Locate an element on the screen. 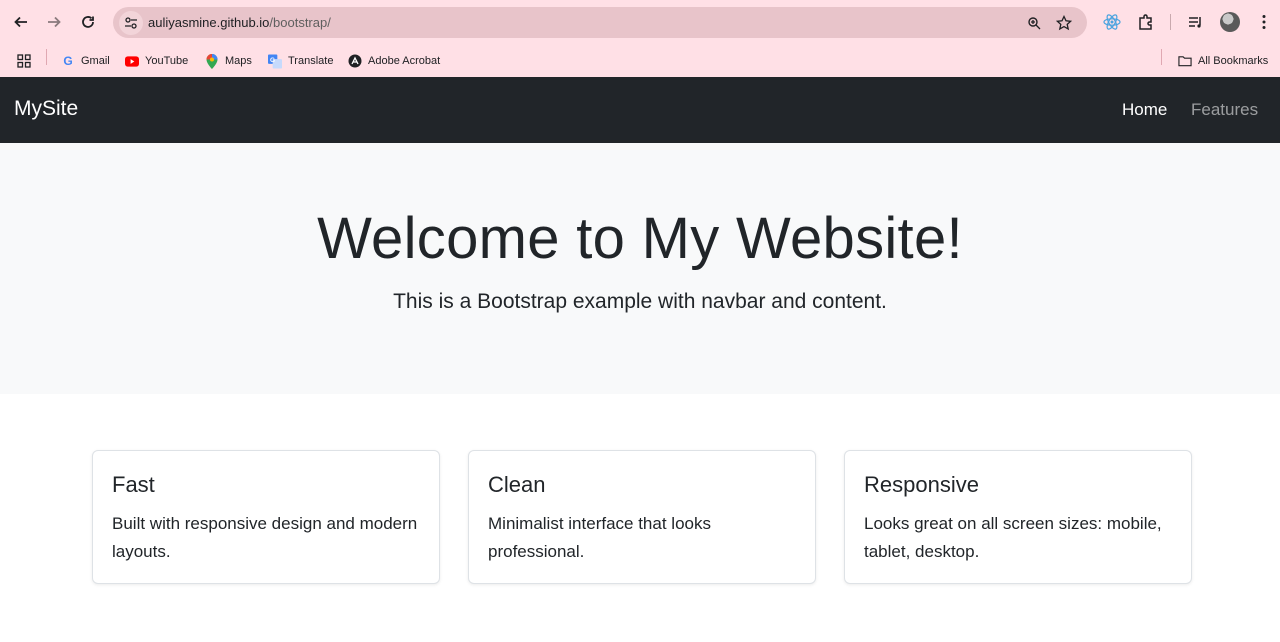 Image resolution: width=1280 pixels, height=642 pixels. card-title: Responsive is located at coordinates (921, 484).